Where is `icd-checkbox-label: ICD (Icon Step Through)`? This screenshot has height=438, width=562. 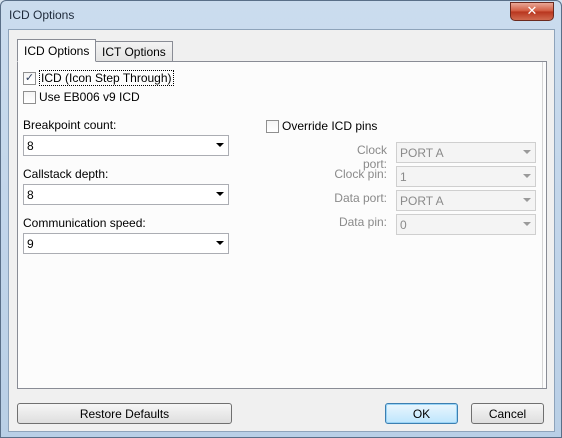
icd-checkbox-label: ICD (Icon Step Through) is located at coordinates (106, 78).